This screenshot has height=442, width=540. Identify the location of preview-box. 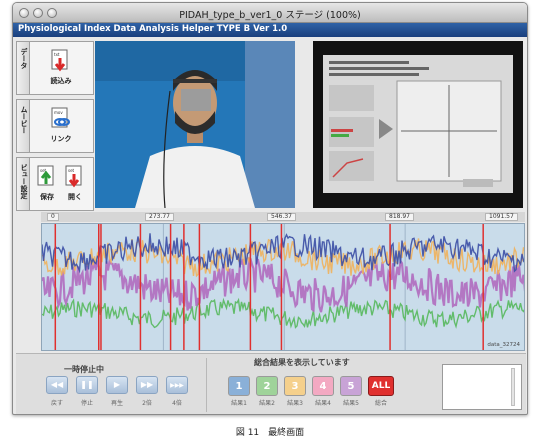
(482, 387).